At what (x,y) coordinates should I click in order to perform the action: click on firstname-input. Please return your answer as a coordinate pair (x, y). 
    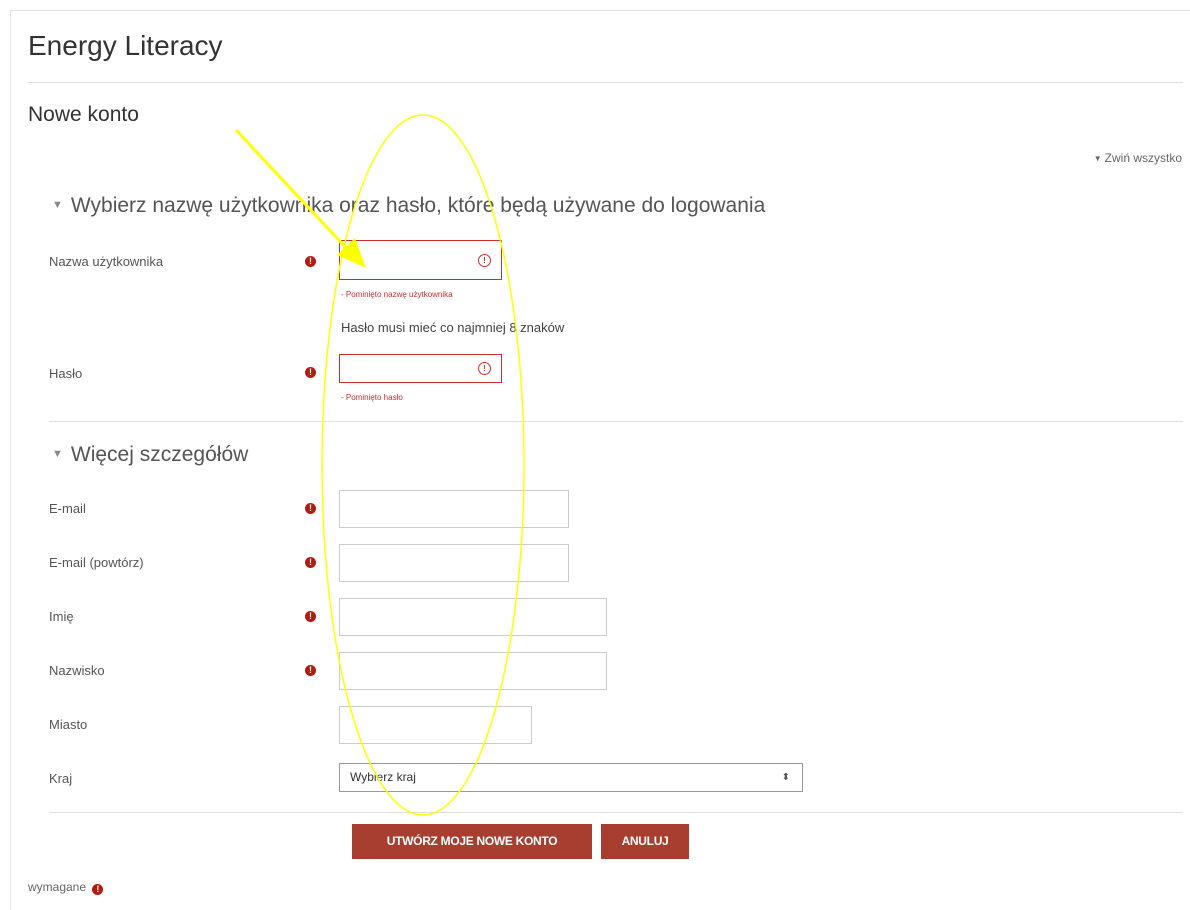
    Looking at the image, I should click on (473, 617).